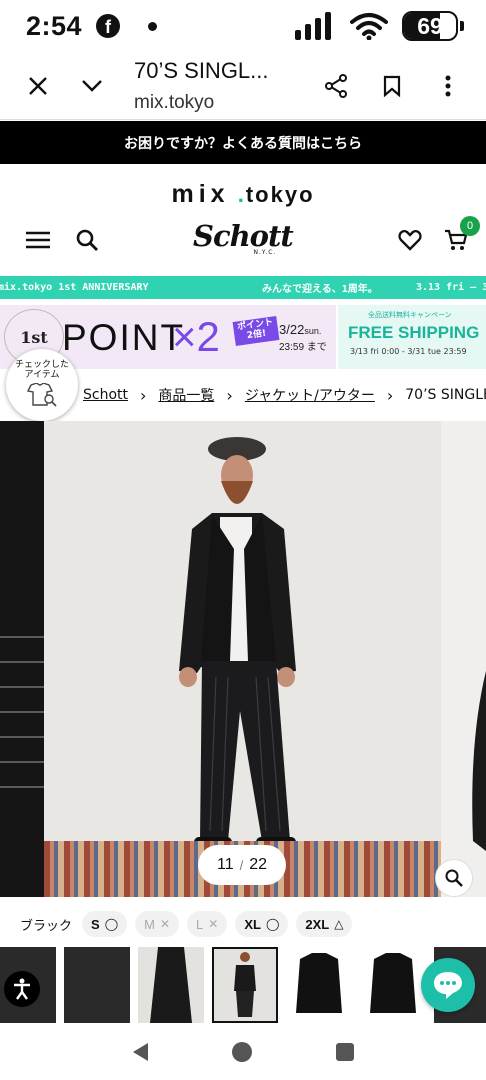 The width and height of the screenshot is (486, 1080). Describe the element at coordinates (54, 25) in the screenshot. I see `status-time: 2:54` at that location.